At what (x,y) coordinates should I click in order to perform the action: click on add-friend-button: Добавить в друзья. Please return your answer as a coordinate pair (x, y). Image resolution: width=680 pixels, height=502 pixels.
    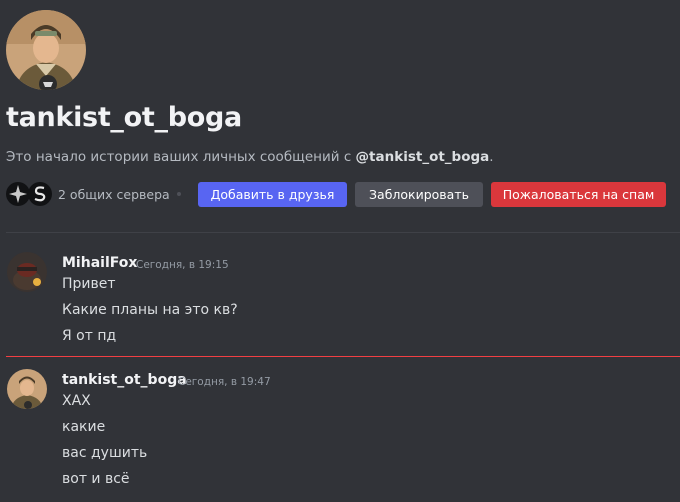
    Looking at the image, I should click on (272, 194).